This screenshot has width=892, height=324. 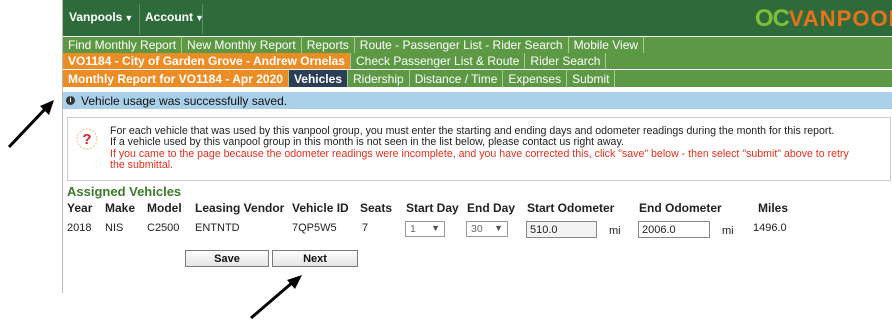 I want to click on account-menu: Account ▼, so click(x=174, y=17).